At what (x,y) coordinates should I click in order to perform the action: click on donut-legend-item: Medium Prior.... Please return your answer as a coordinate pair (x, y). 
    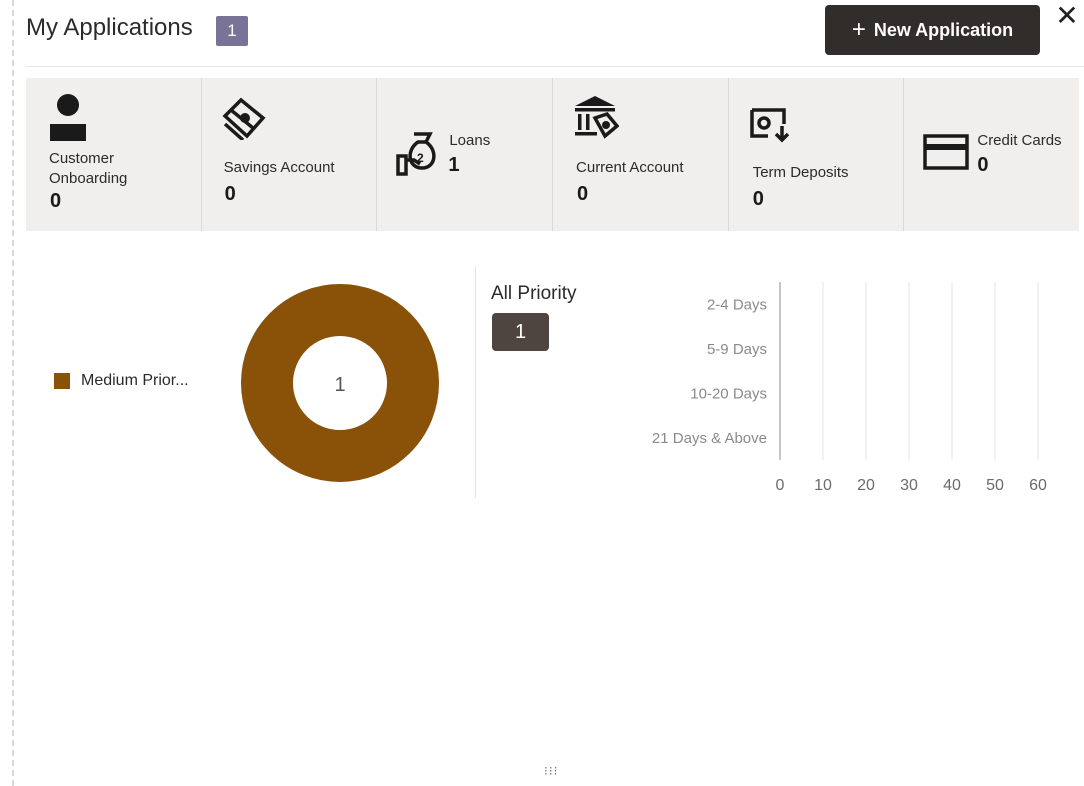
    Looking at the image, I should click on (121, 381).